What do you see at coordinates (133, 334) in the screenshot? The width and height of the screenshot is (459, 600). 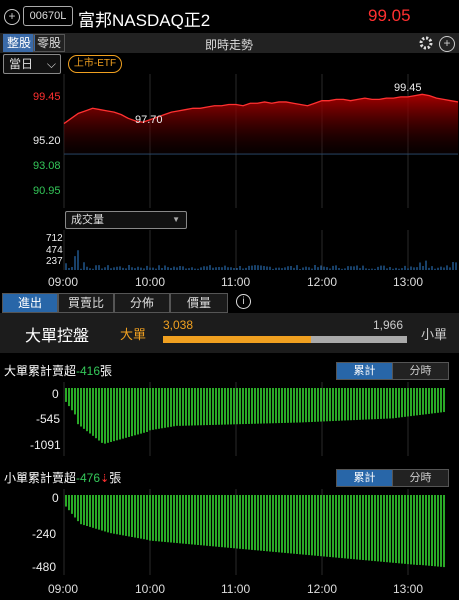 I see `big-order-label: 大單` at bounding box center [133, 334].